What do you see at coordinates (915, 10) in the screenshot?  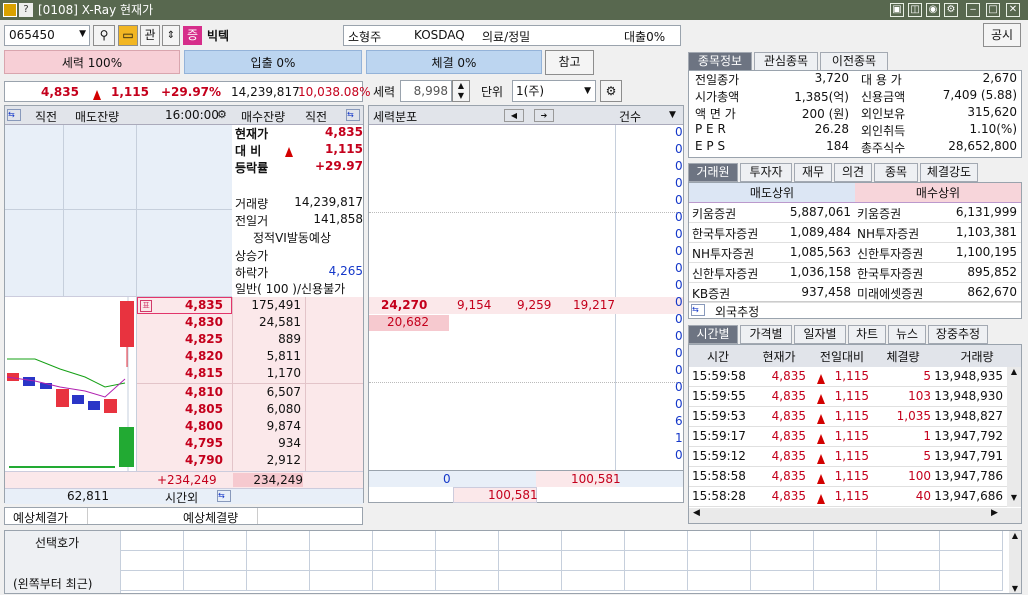 I see `dual-window-icon: ◫` at bounding box center [915, 10].